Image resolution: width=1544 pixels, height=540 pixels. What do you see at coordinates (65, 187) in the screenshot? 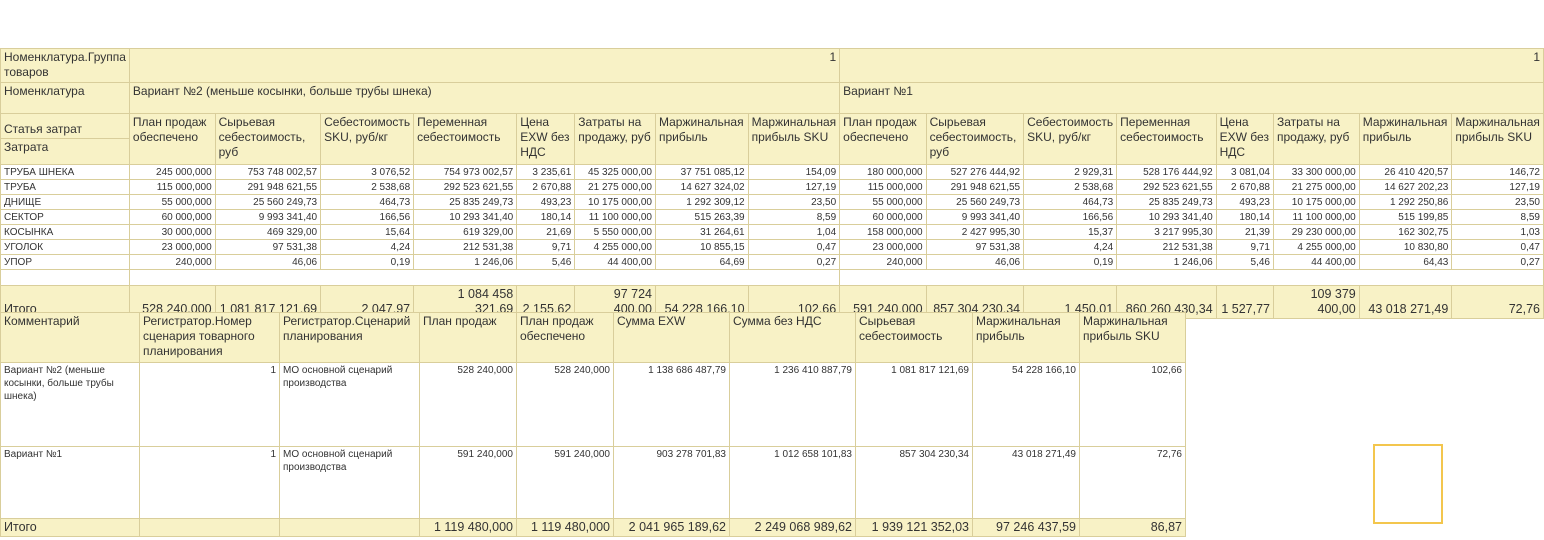
I see `row-name: ТРУБА` at bounding box center [65, 187].